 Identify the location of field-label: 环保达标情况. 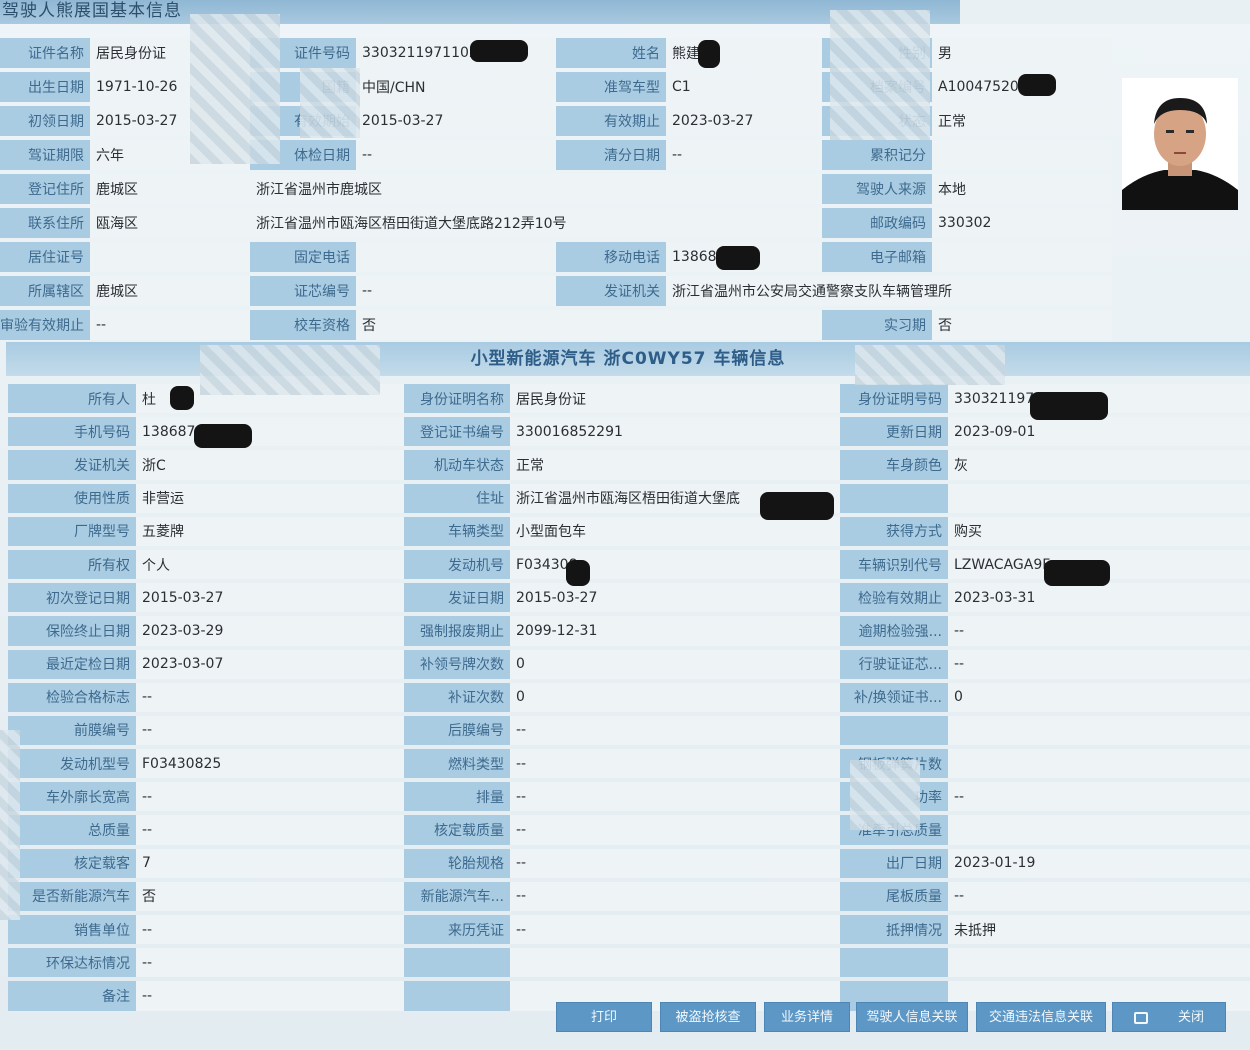
(72, 963).